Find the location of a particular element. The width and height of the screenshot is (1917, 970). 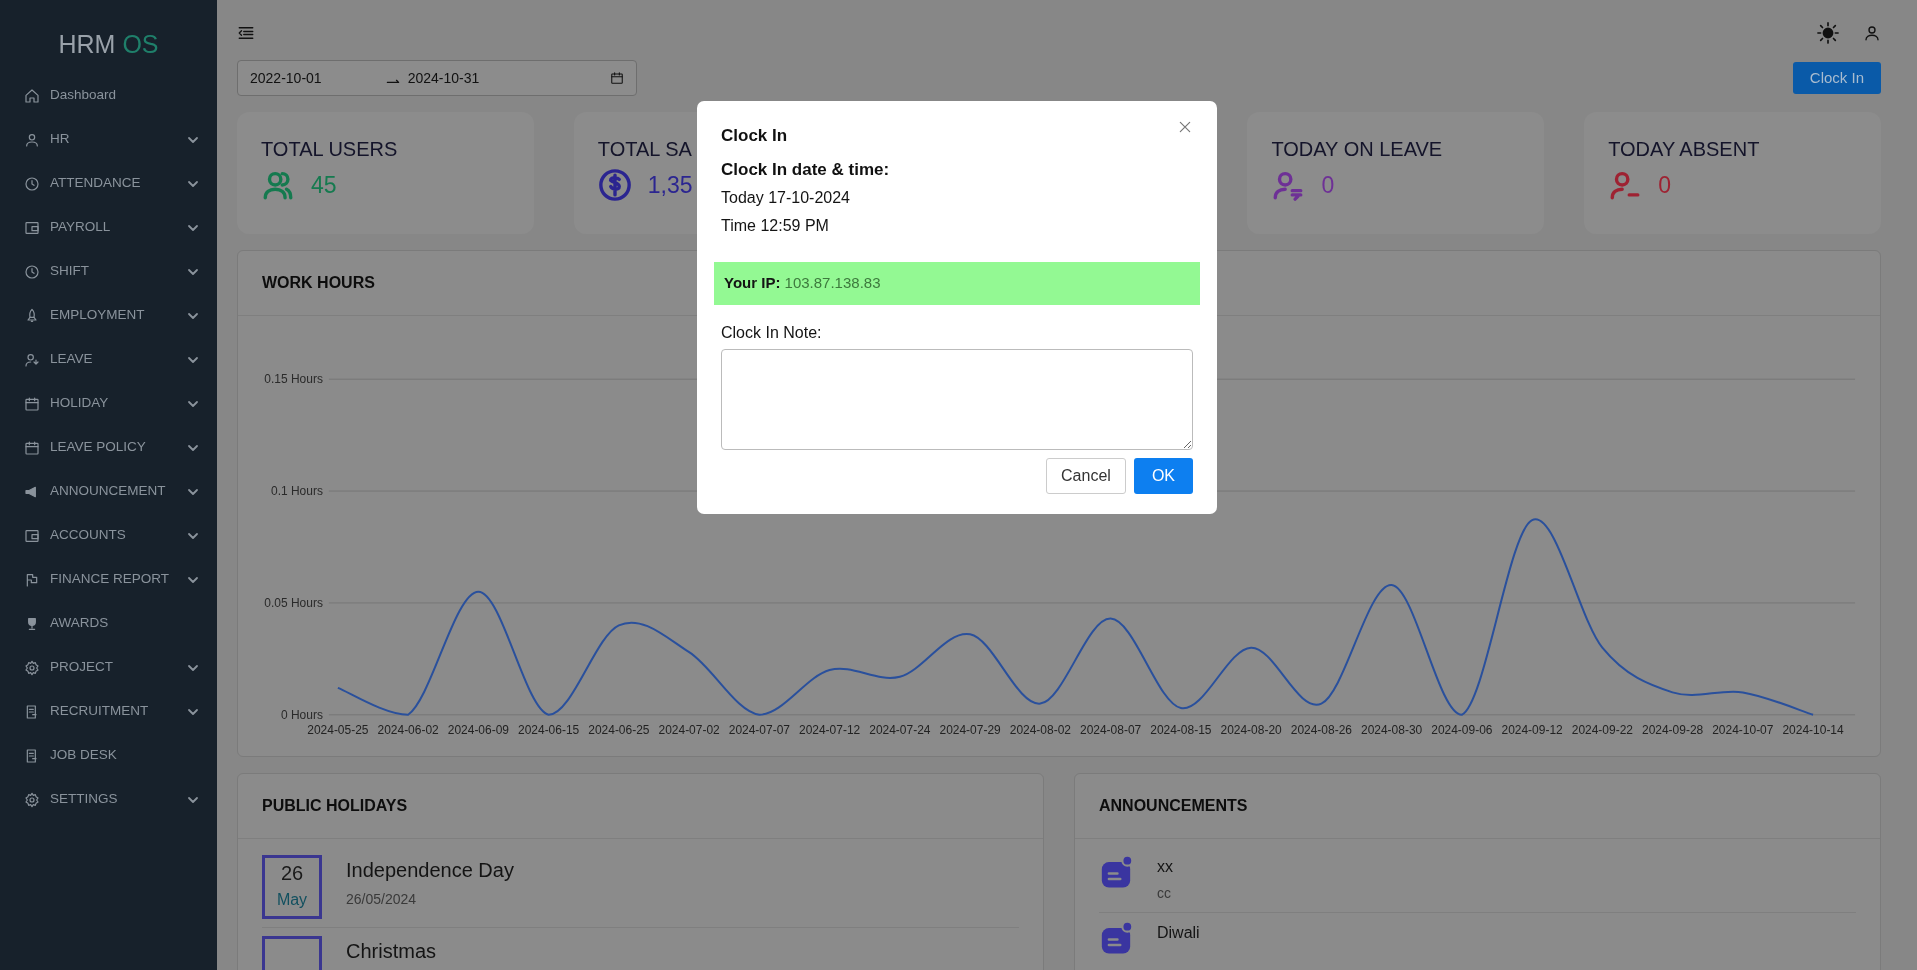

holiday-date: 26/05/2024 is located at coordinates (382, 899).